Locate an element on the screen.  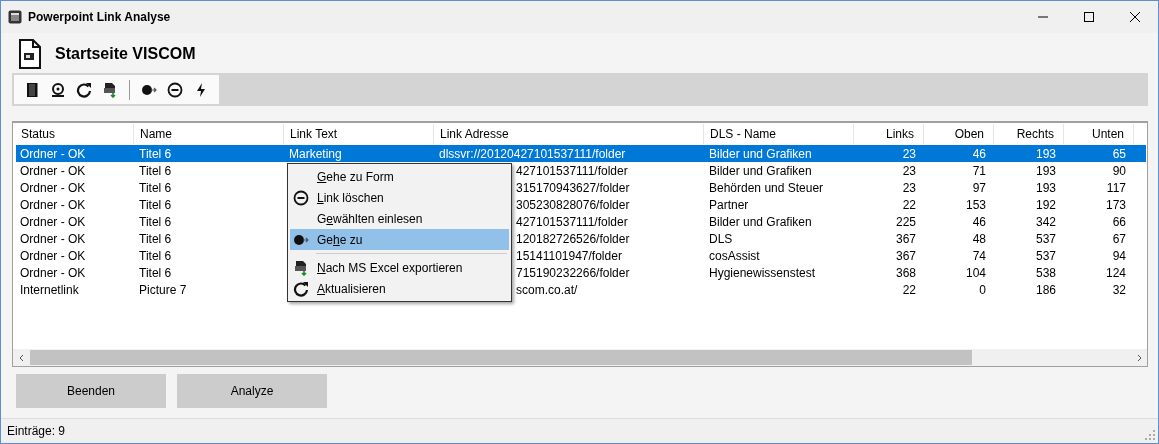
table-cell: 104 is located at coordinates (975, 272).